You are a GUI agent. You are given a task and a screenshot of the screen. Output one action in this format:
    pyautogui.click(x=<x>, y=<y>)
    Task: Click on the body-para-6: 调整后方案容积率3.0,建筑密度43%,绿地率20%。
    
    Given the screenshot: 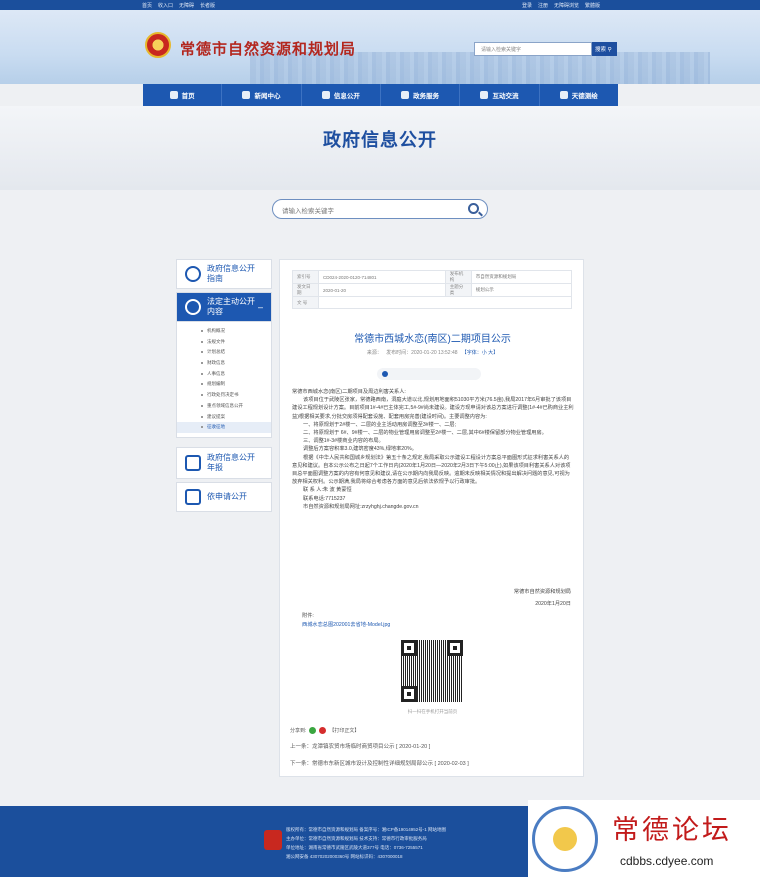 What is the action you would take?
    pyautogui.click(x=360, y=449)
    